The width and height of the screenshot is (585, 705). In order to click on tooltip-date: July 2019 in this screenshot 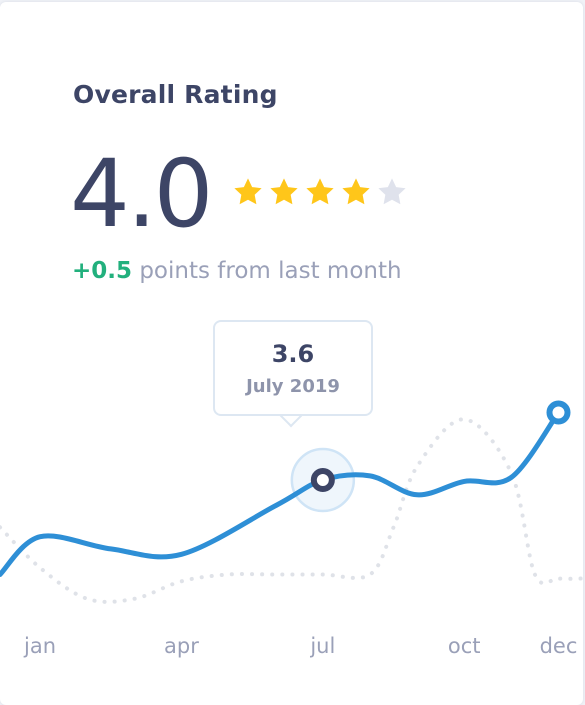, I will do `click(293, 386)`.